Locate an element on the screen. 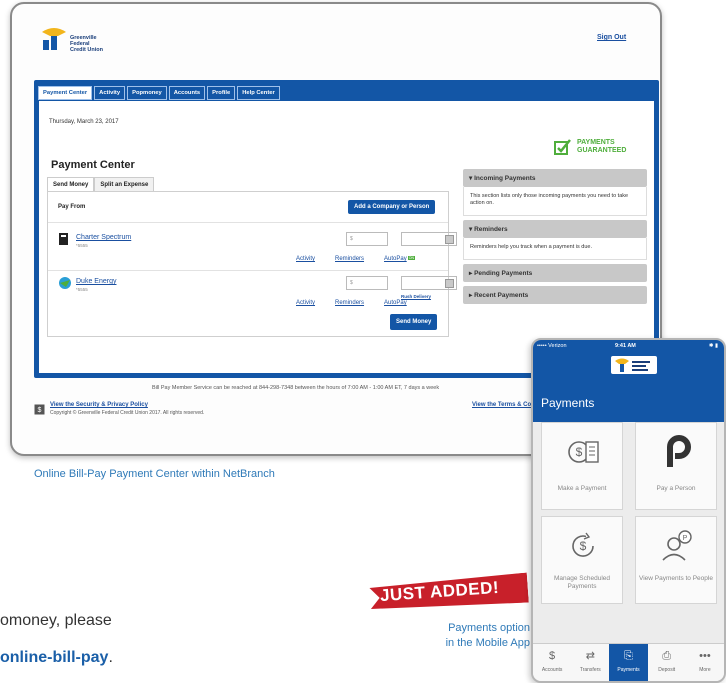 This screenshot has width=726, height=683. current-date: Thursday, March 23, 2017 is located at coordinates (84, 122).